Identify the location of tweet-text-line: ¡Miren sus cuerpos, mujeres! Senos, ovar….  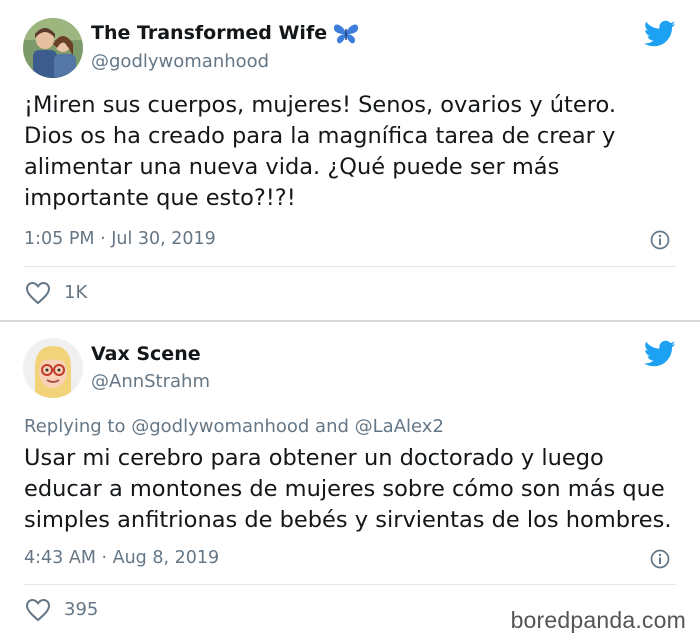
(320, 105).